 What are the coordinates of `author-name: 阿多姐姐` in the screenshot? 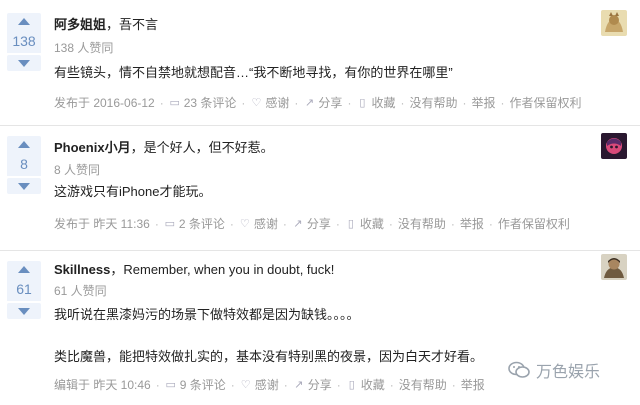 It's located at (80, 24).